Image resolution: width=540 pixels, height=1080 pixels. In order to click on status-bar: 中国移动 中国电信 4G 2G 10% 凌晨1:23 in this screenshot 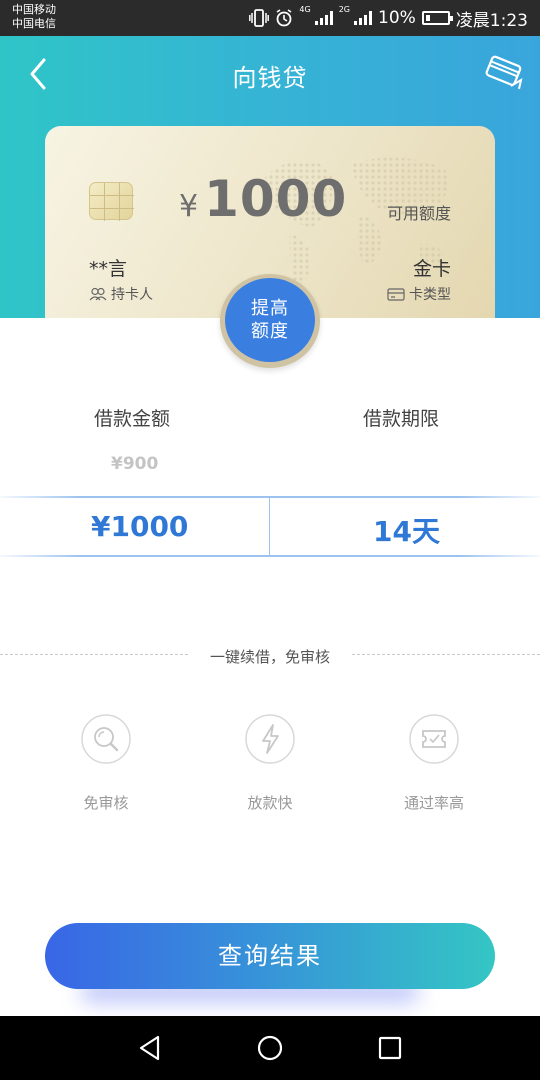, I will do `click(270, 18)`.